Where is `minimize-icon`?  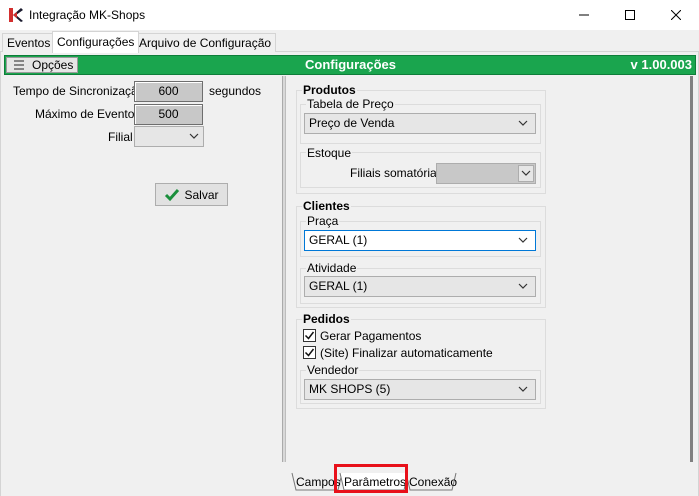
minimize-icon is located at coordinates (584, 15).